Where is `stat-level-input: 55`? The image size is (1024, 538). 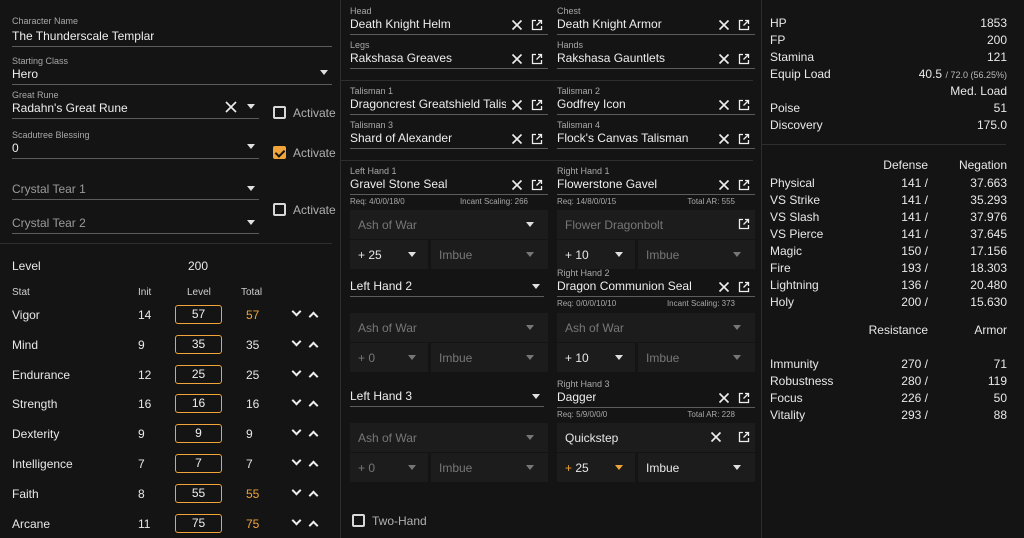 stat-level-input: 55 is located at coordinates (198, 493).